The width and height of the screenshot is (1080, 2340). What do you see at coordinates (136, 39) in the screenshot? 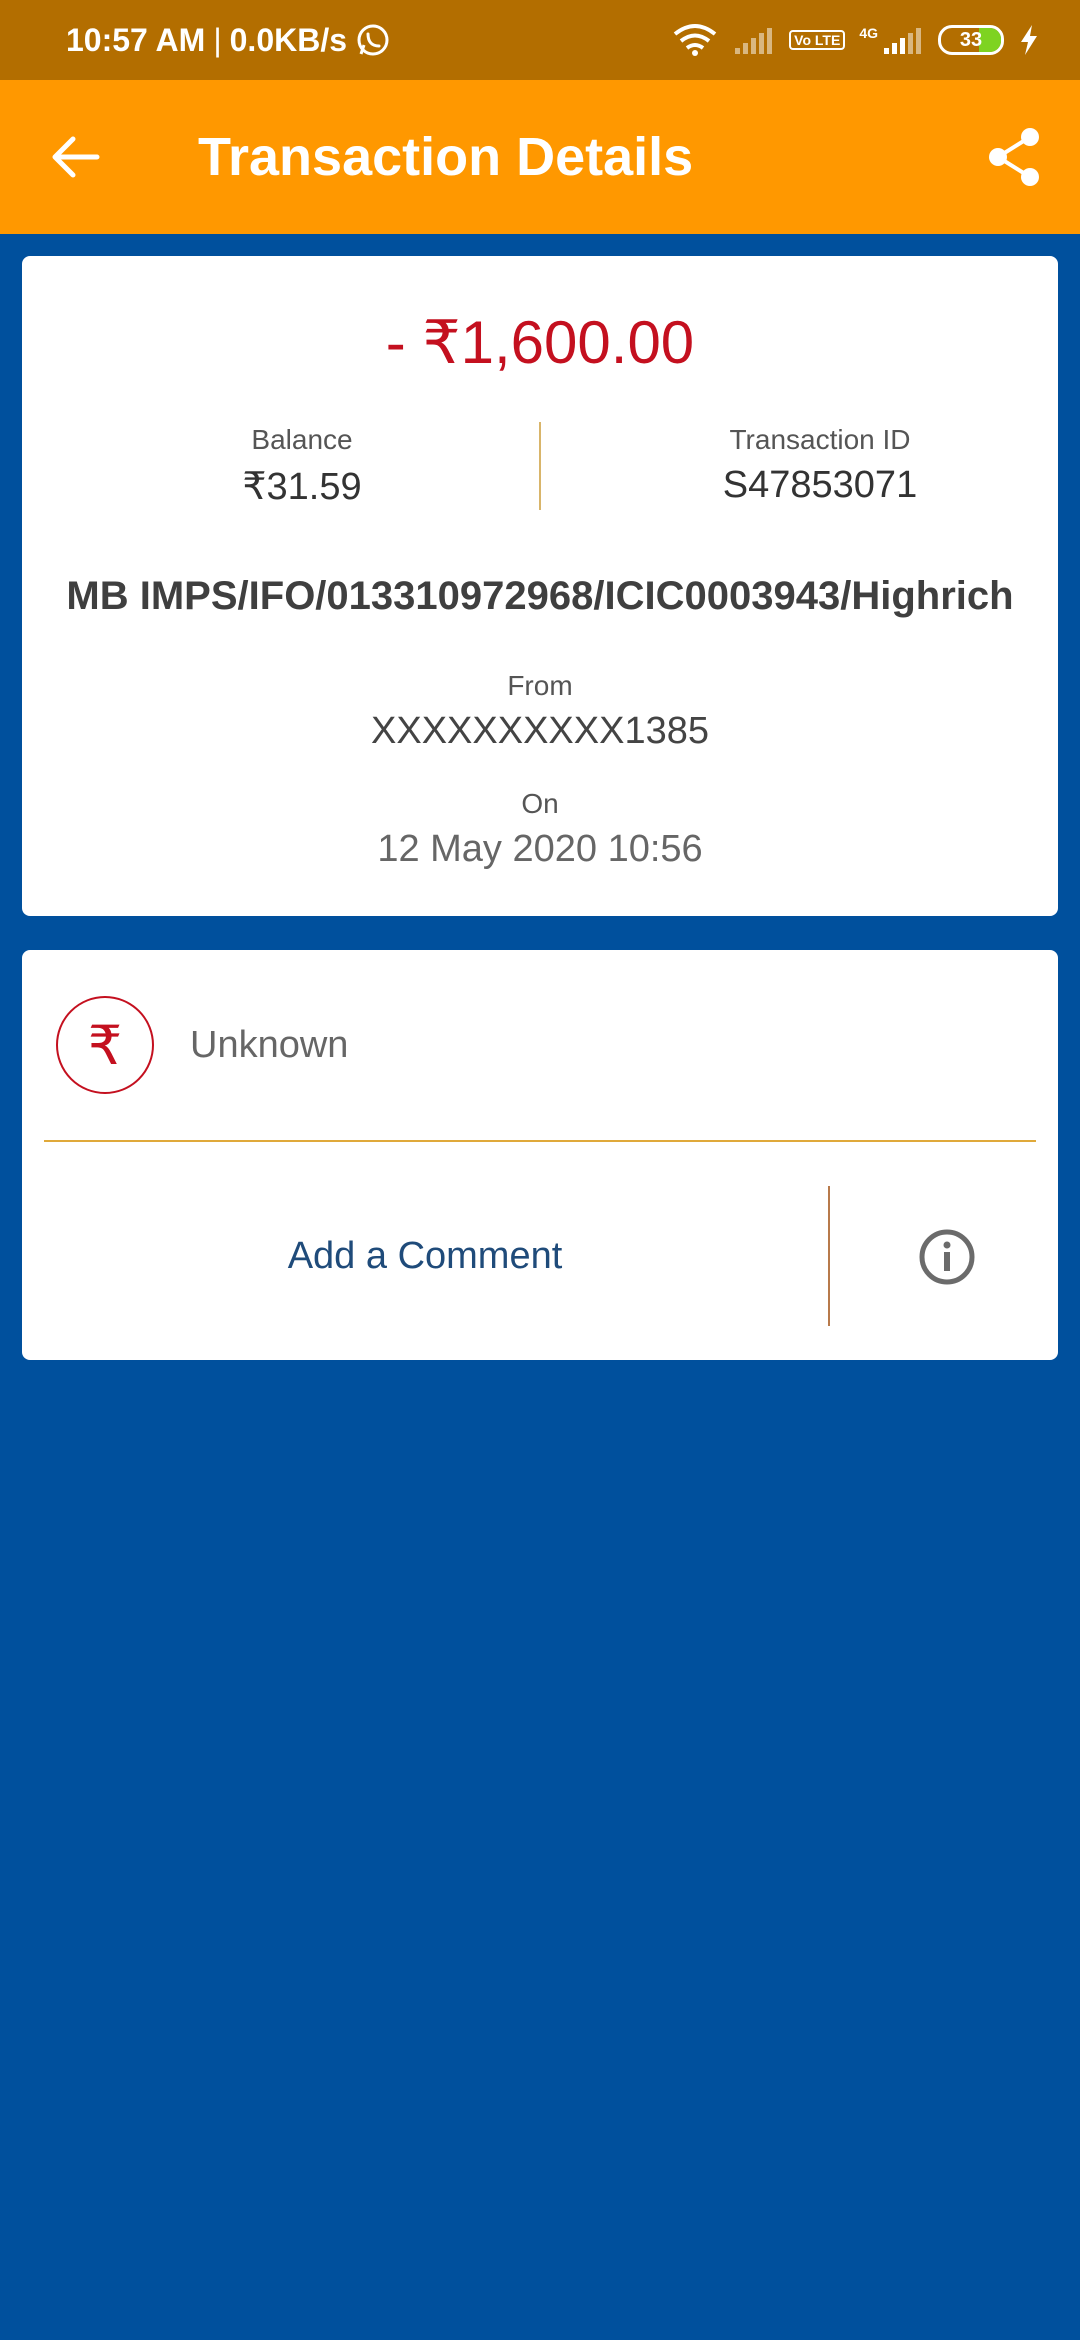
I see `status-time: 10:57 AM` at bounding box center [136, 39].